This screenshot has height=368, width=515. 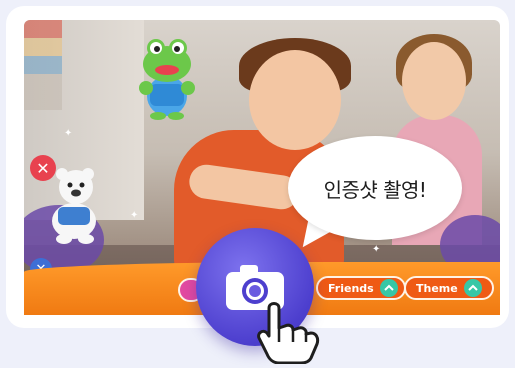 I want to click on theme-button: Theme, so click(x=449, y=288).